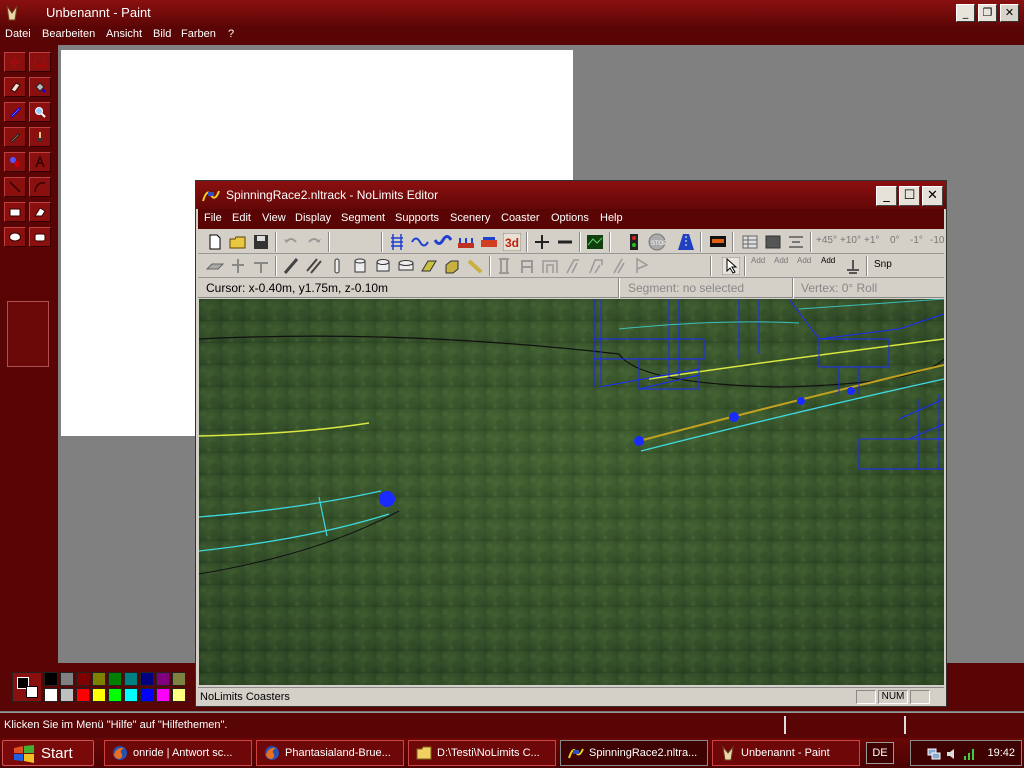  Describe the element at coordinates (40, 162) in the screenshot. I see `text-tool` at that location.